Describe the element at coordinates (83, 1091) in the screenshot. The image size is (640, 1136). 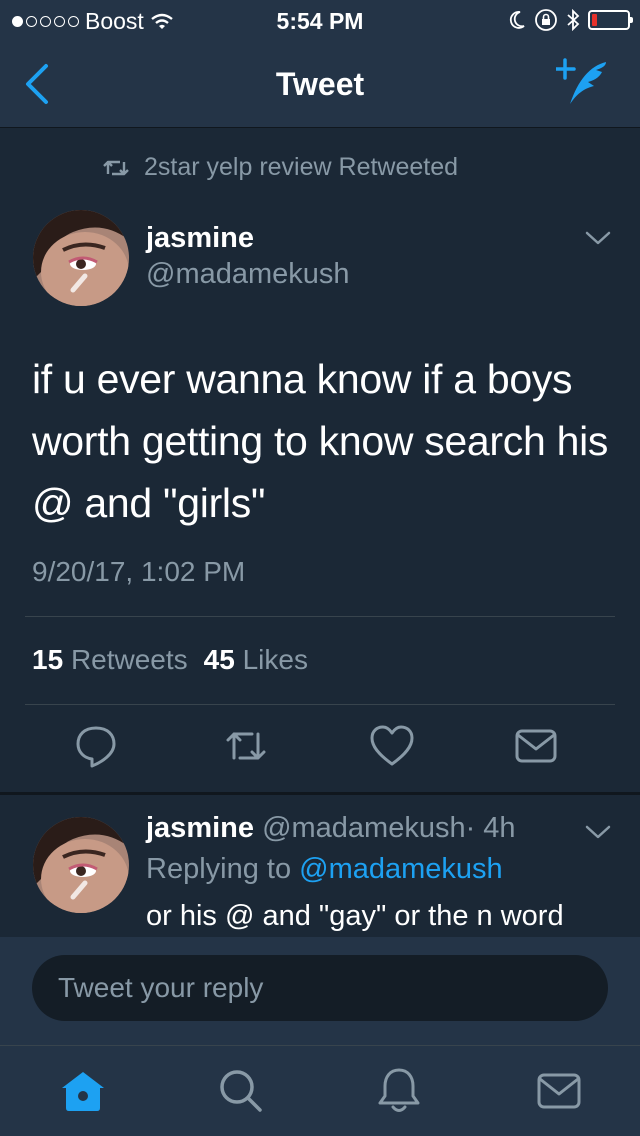
I see `home-icon` at that location.